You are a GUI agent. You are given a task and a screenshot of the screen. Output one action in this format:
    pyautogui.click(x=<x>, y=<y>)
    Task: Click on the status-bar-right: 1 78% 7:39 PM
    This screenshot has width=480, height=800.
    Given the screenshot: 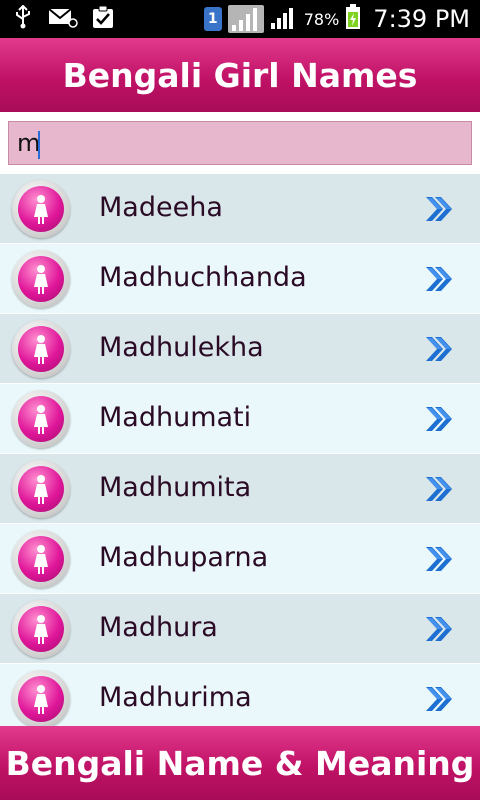 What is the action you would take?
    pyautogui.click(x=336, y=19)
    